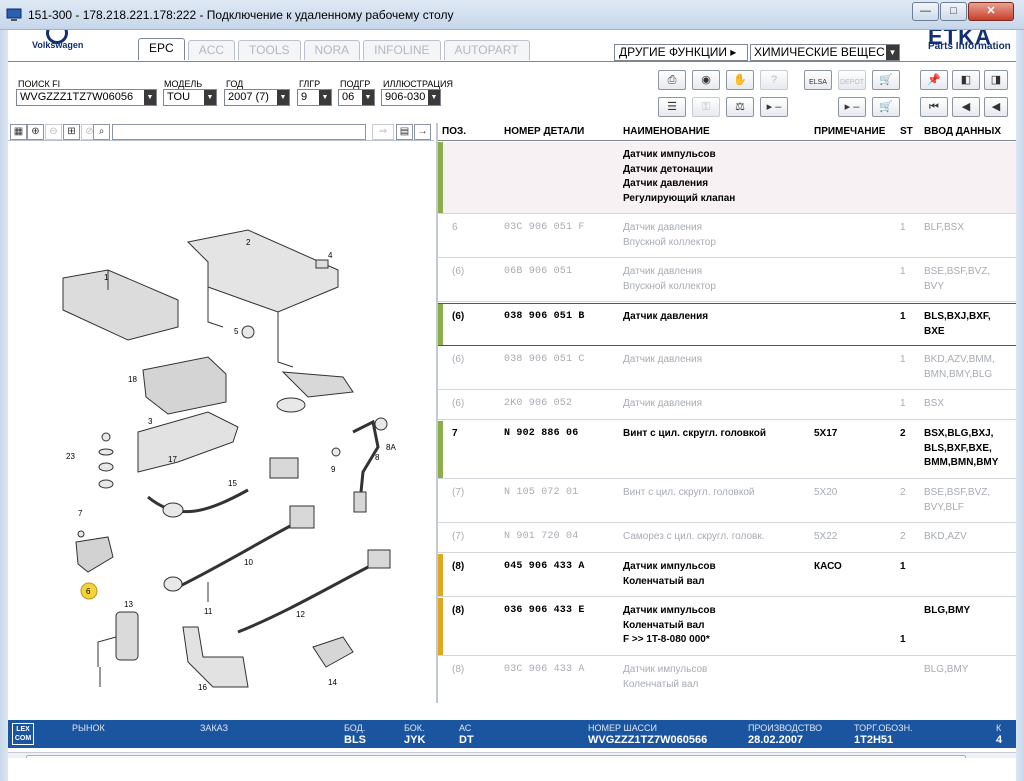 This screenshot has height=781, width=1024. Describe the element at coordinates (404, 132) in the screenshot. I see `layout-icon: ▤` at that location.